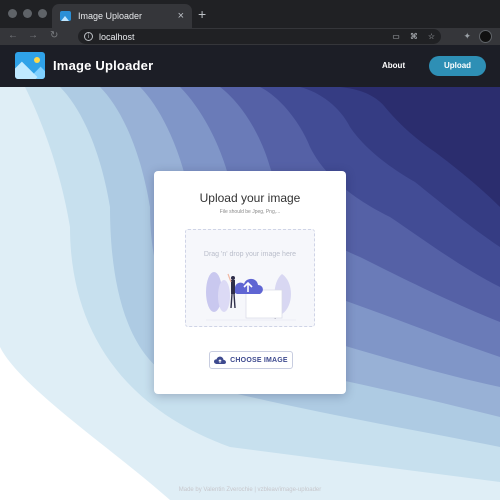 Image resolution: width=500 pixels, height=500 pixels. I want to click on omnibox-actions: ▭ ⌘ ☆, so click(413, 36).